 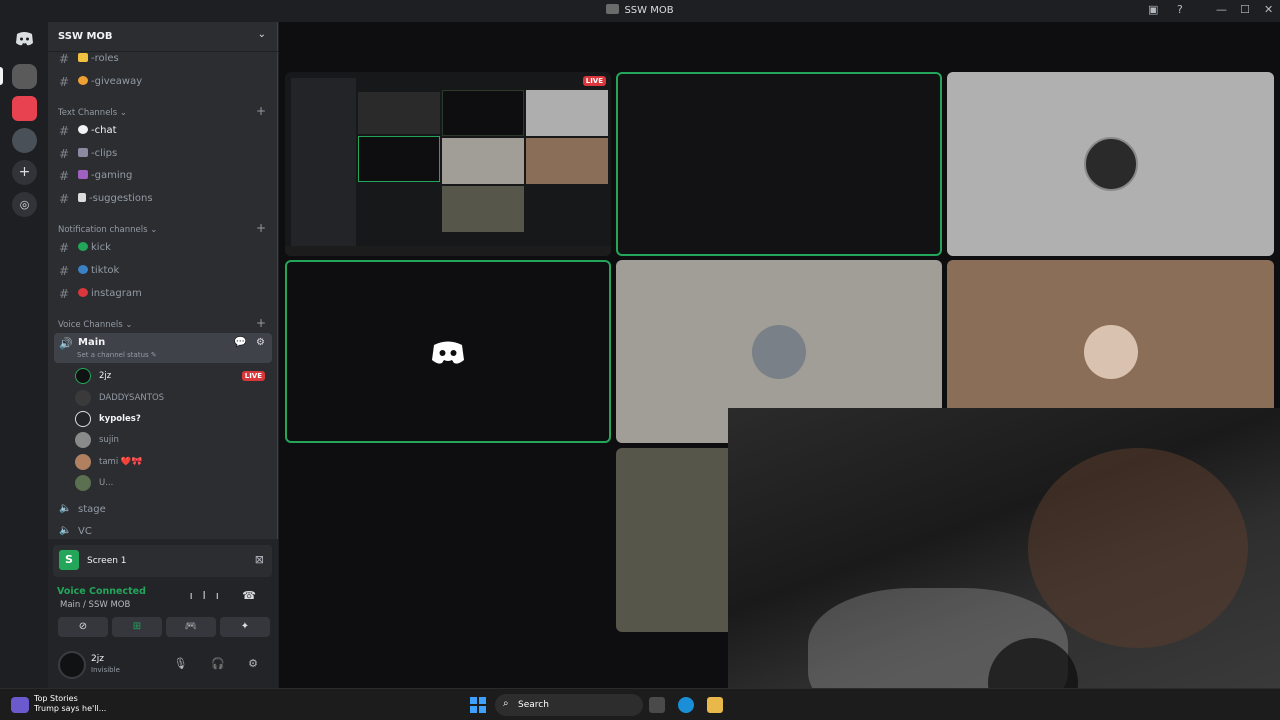 What do you see at coordinates (173, 398) in the screenshot?
I see `voice-user: DADDYSANTOS` at bounding box center [173, 398].